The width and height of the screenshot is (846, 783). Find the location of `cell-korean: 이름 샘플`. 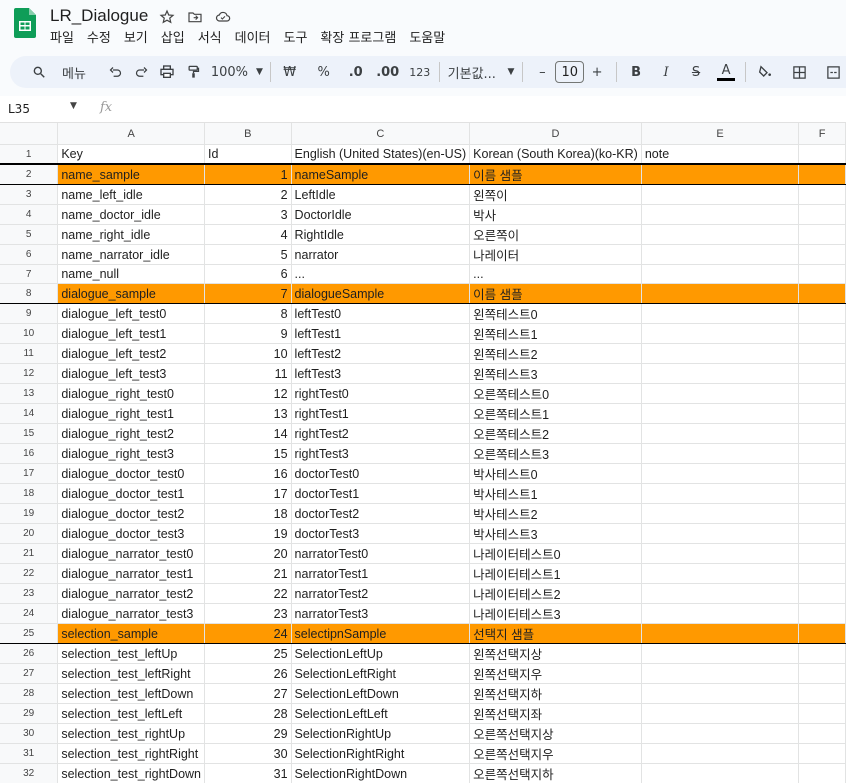

cell-korean: 이름 샘플 is located at coordinates (555, 174).